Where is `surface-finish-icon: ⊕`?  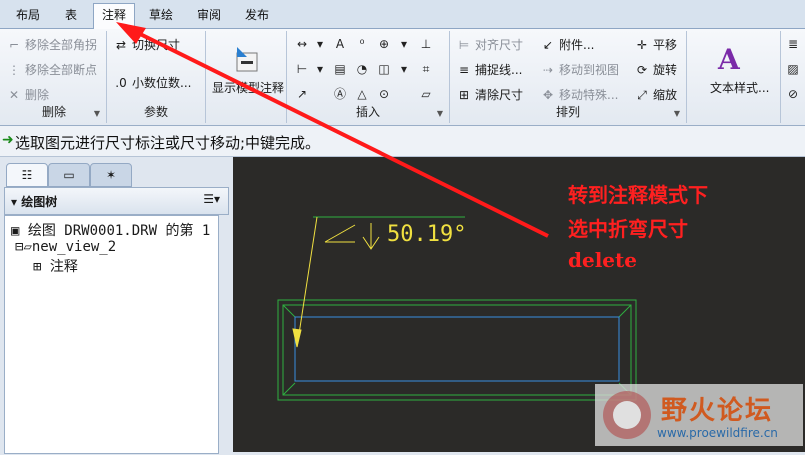 surface-finish-icon: ⊕ is located at coordinates (384, 44).